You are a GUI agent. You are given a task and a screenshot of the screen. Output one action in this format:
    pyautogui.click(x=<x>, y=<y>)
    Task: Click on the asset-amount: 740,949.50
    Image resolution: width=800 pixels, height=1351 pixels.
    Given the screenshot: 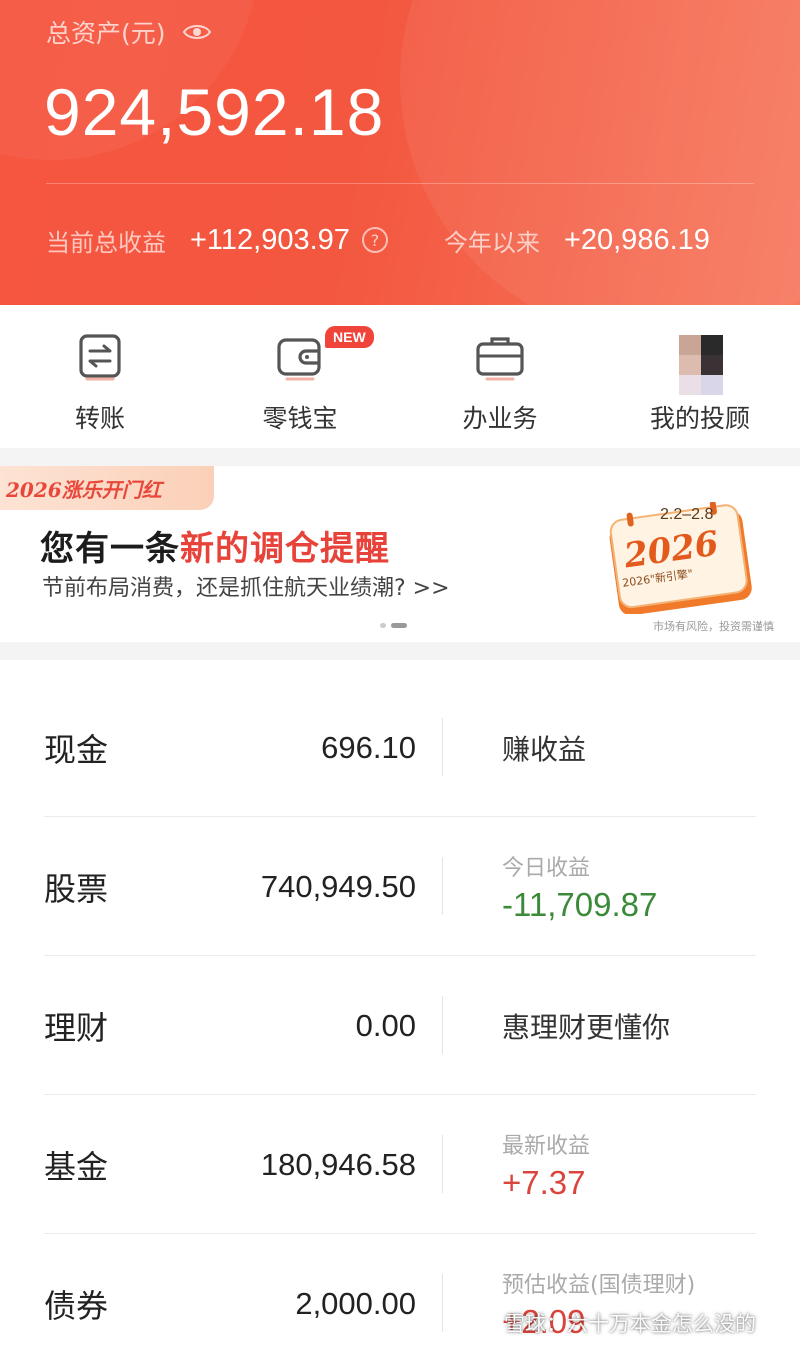 What is the action you would take?
    pyautogui.click(x=338, y=886)
    